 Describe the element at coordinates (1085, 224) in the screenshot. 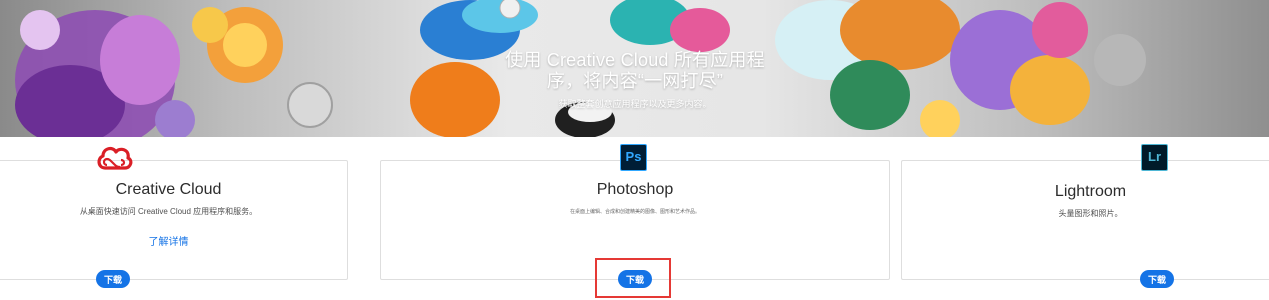

I see `lightroom-card: Lightroom 头量图形和照片。 下载` at that location.